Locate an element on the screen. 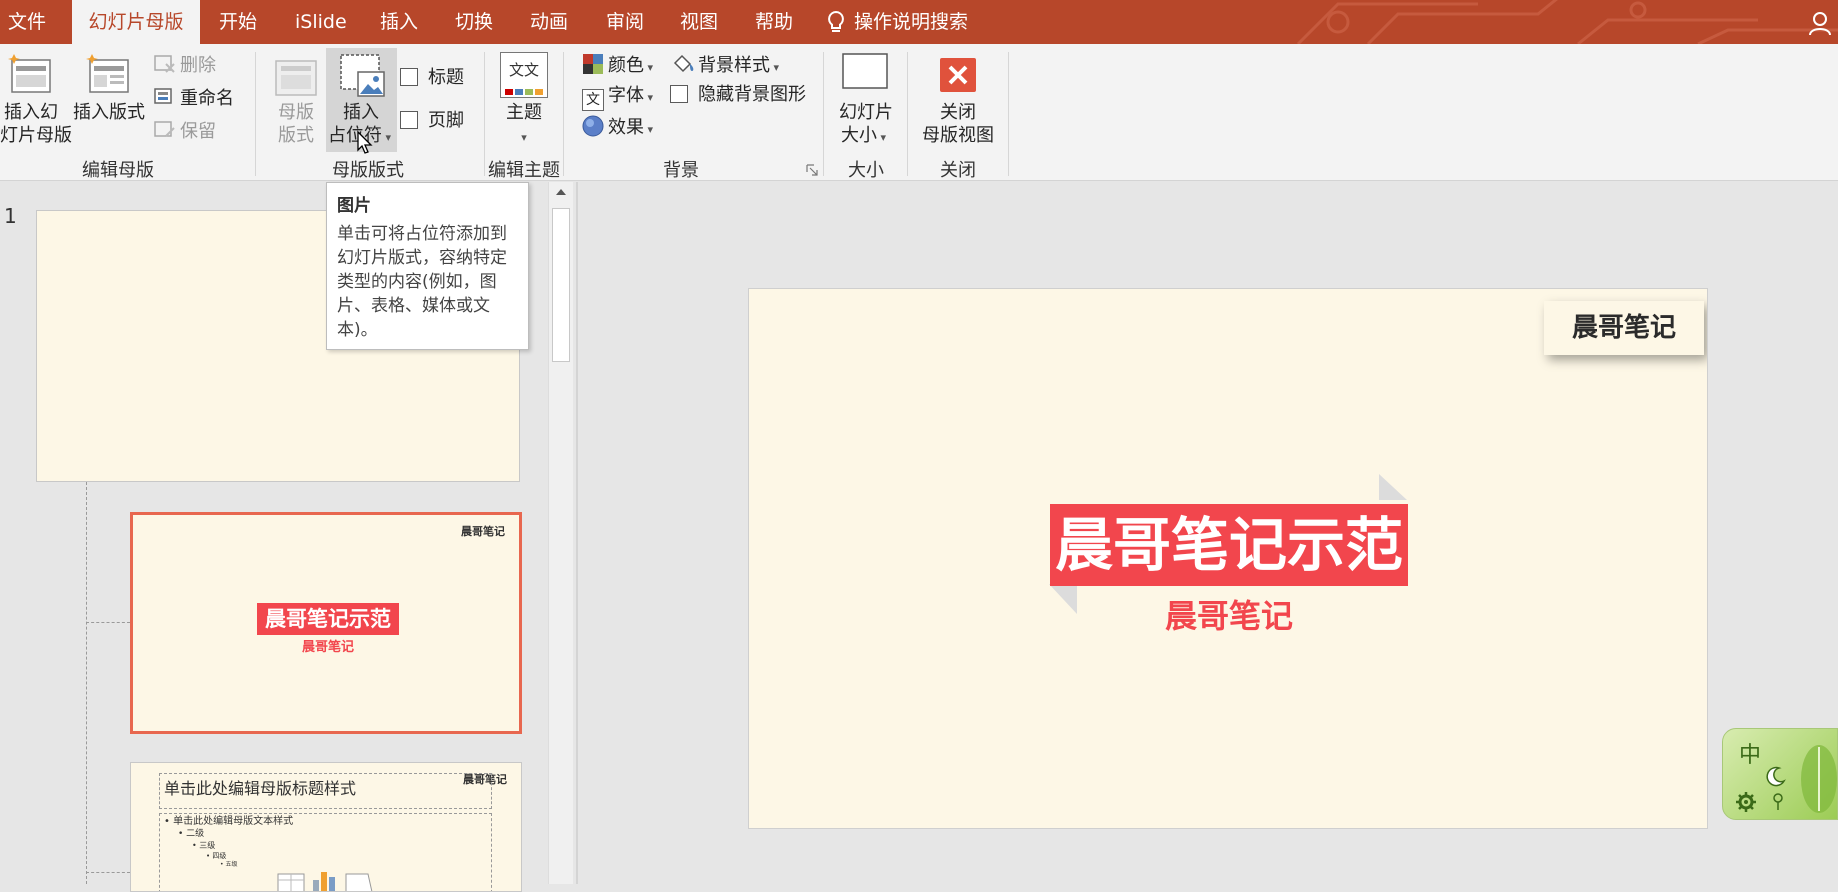 This screenshot has height=892, width=1838. fonts-button: 文字体 ▾ is located at coordinates (617, 97).